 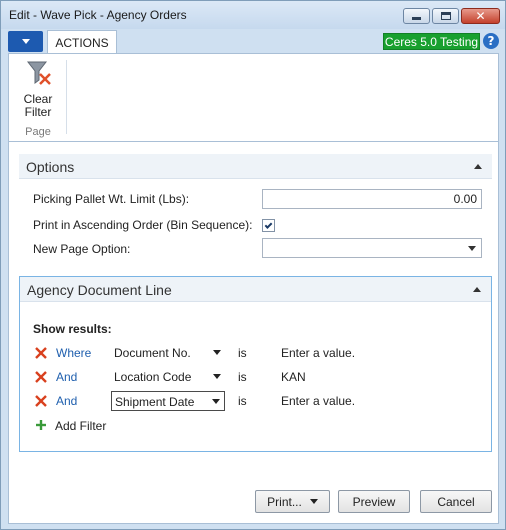 I want to click on ribbon-group-label: Page, so click(x=38, y=132).